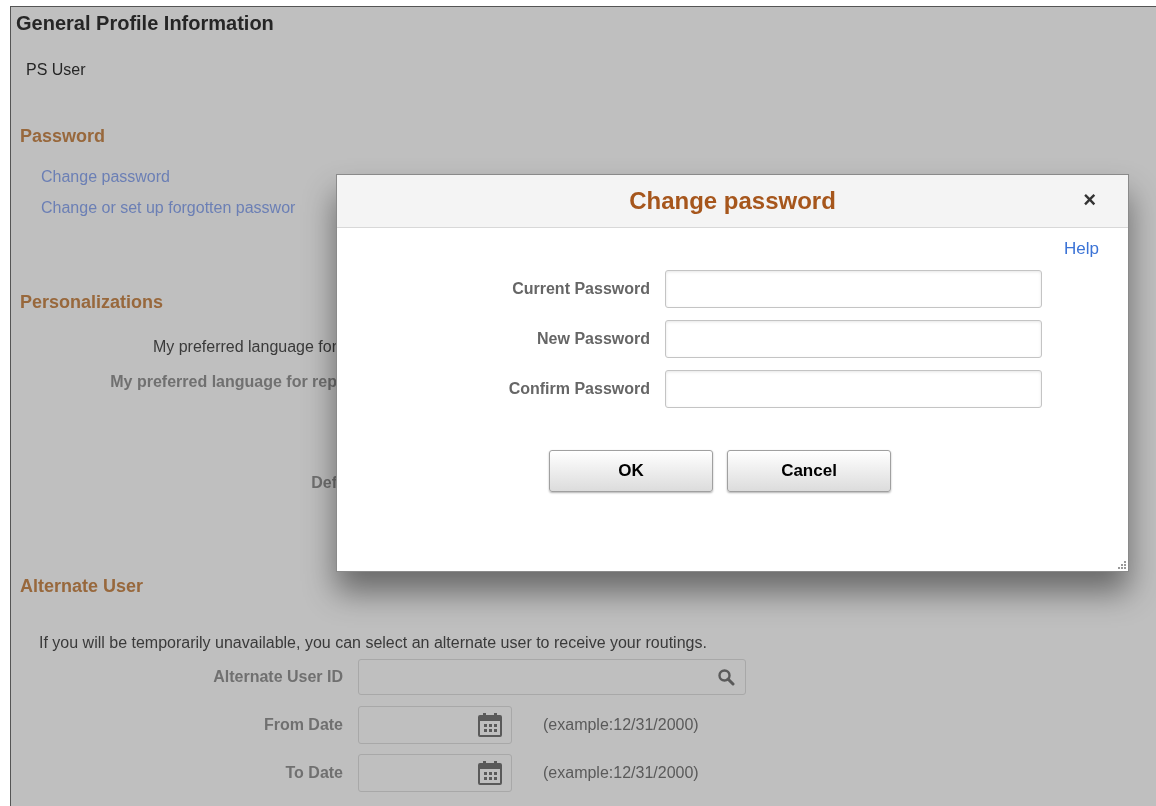  What do you see at coordinates (1081, 254) in the screenshot?
I see `help-link: Help` at bounding box center [1081, 254].